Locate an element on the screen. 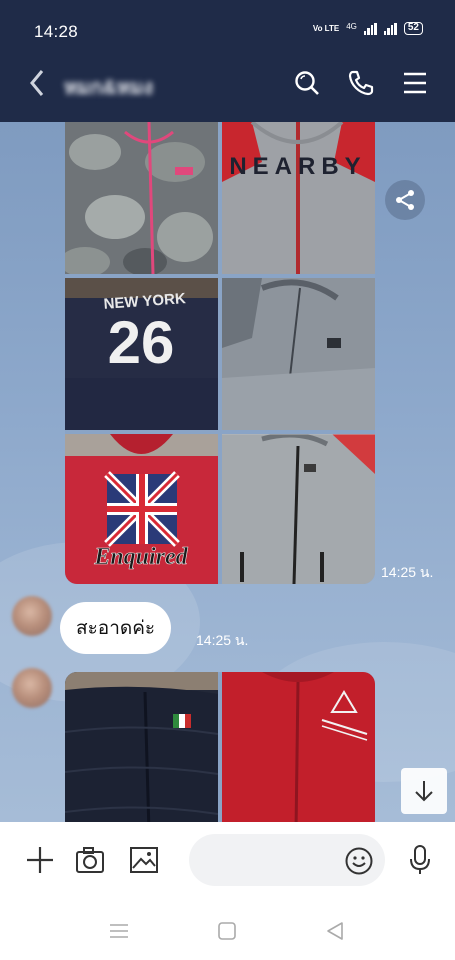 The image size is (455, 960). photo-thumbnail: NEW YORK 26 is located at coordinates (141, 354).